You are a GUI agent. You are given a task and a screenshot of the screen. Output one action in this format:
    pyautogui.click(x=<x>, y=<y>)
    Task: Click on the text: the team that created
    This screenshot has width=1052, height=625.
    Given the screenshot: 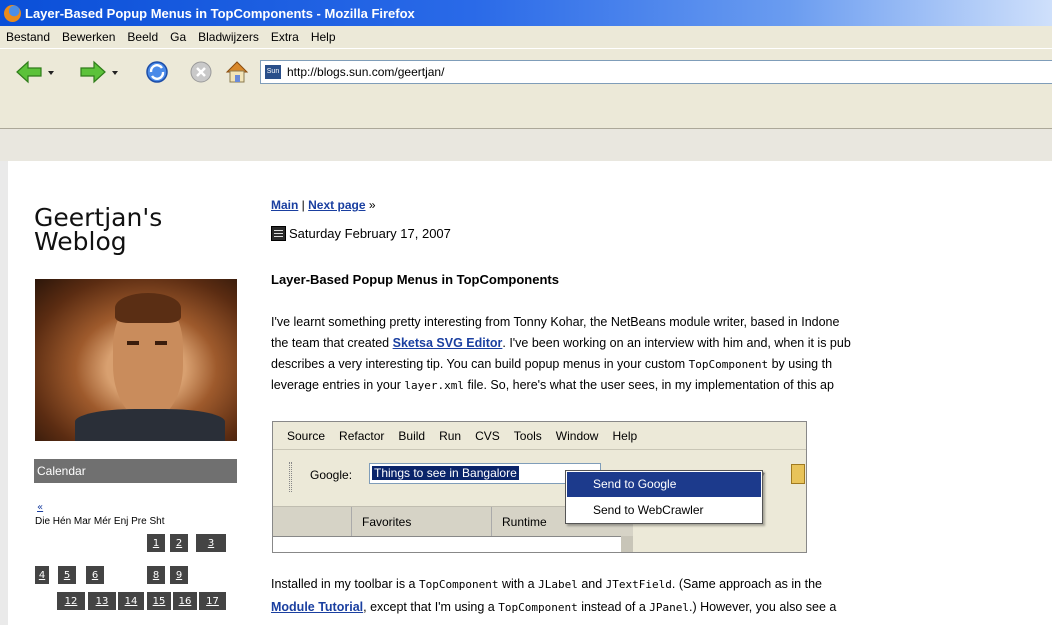 What is the action you would take?
    pyautogui.click(x=332, y=343)
    